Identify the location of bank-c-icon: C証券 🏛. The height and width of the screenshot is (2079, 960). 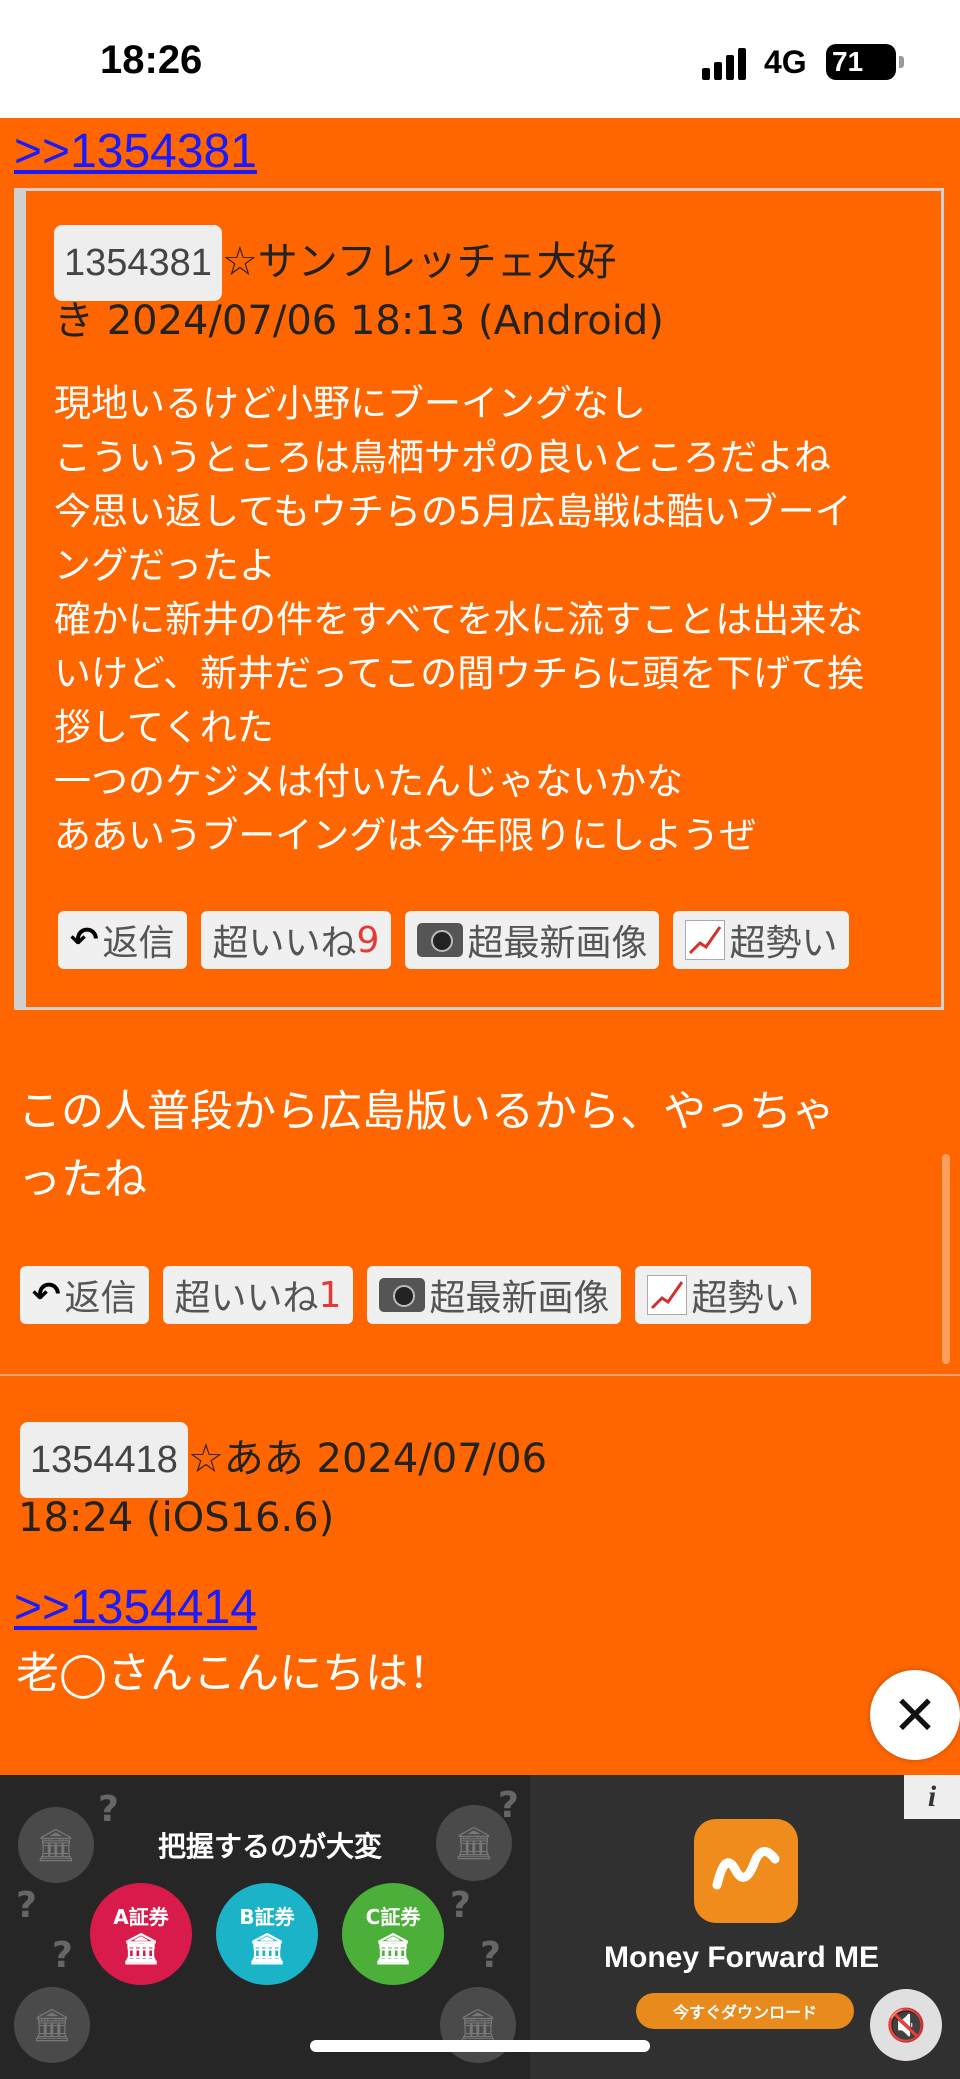
(393, 1934).